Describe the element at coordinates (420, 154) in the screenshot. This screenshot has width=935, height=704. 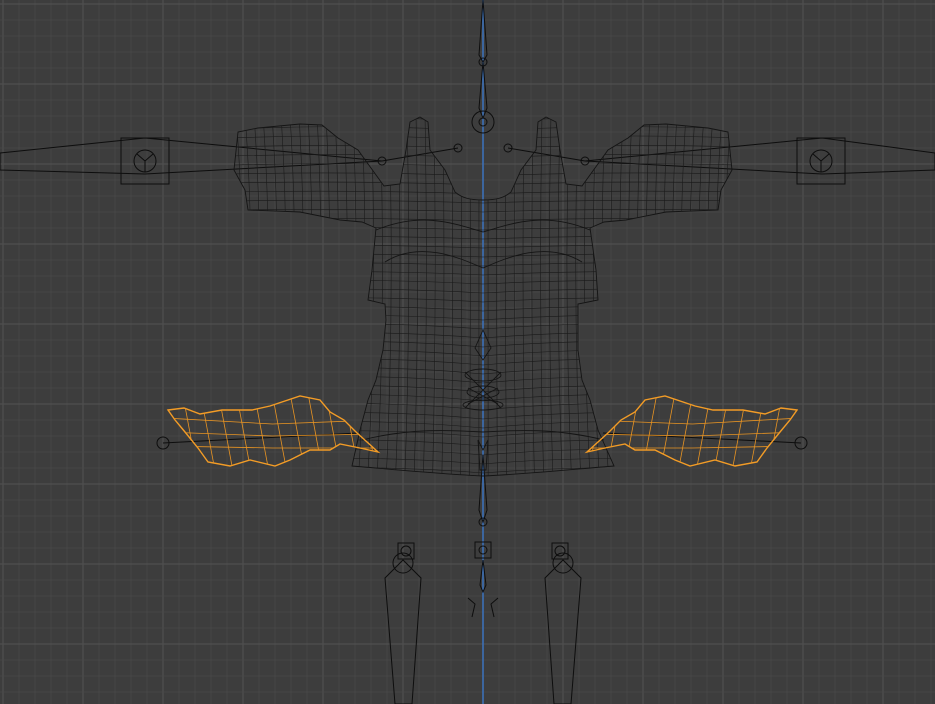
I see `bone-shoulder-left` at that location.